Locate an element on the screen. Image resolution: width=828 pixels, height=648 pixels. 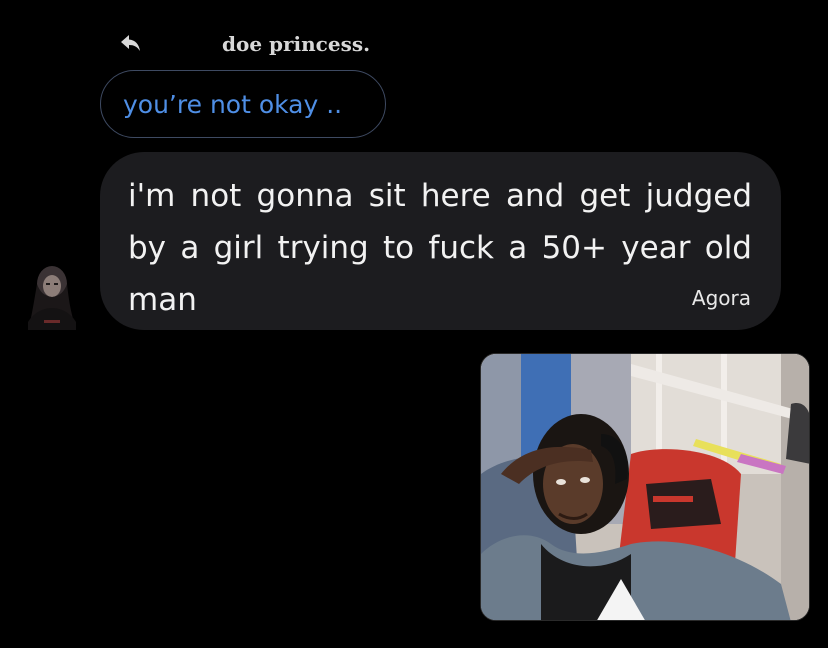
avatar is located at coordinates (52, 296).